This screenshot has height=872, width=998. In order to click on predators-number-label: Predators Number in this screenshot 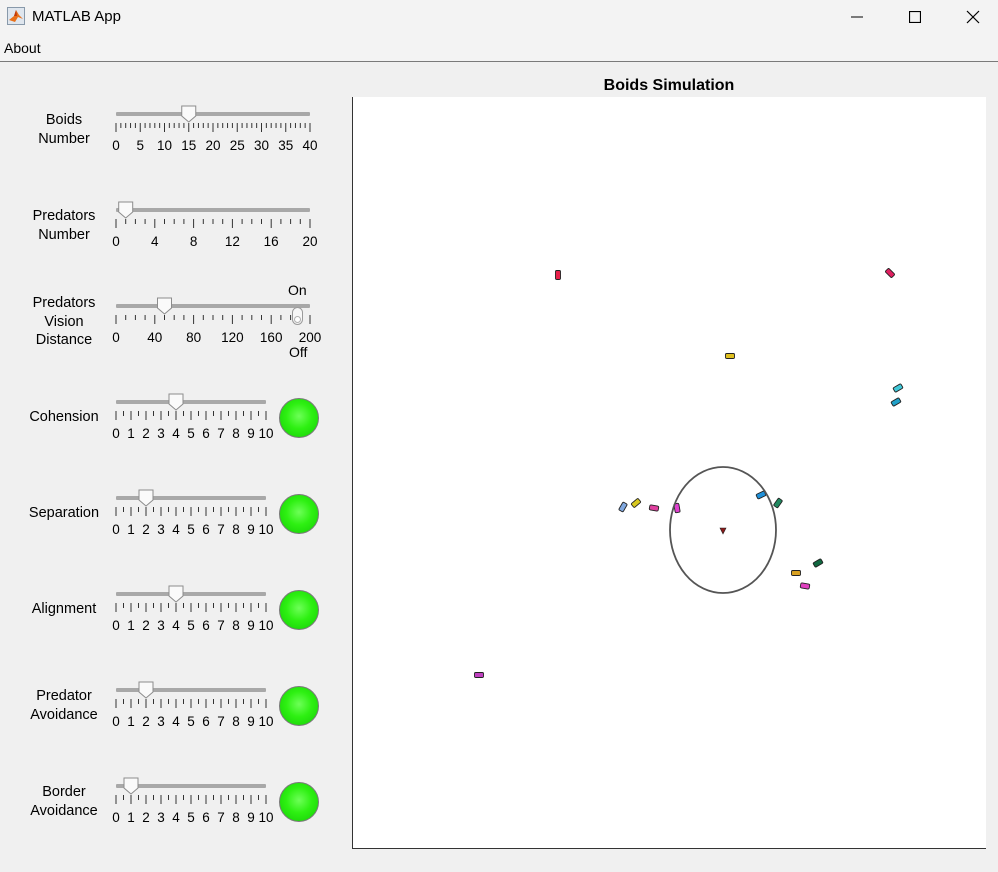, I will do `click(64, 225)`.